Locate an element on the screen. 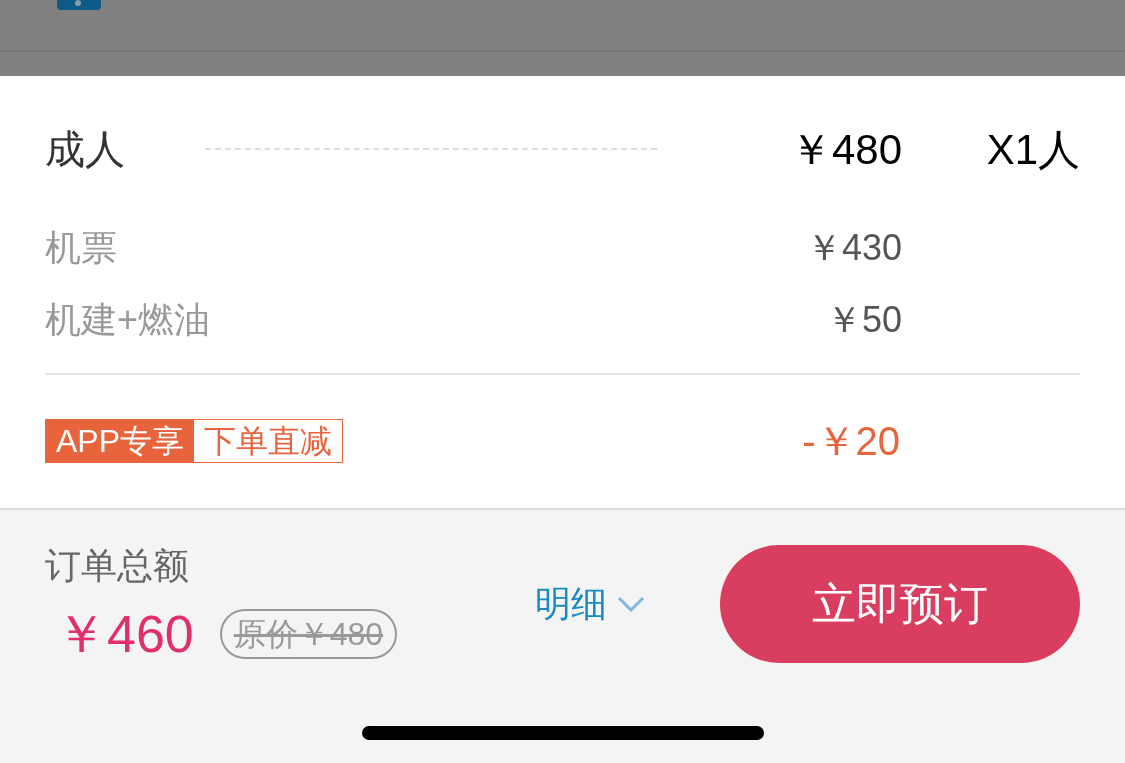 This screenshot has width=1125, height=763. quantity: X1人 is located at coordinates (1032, 149).